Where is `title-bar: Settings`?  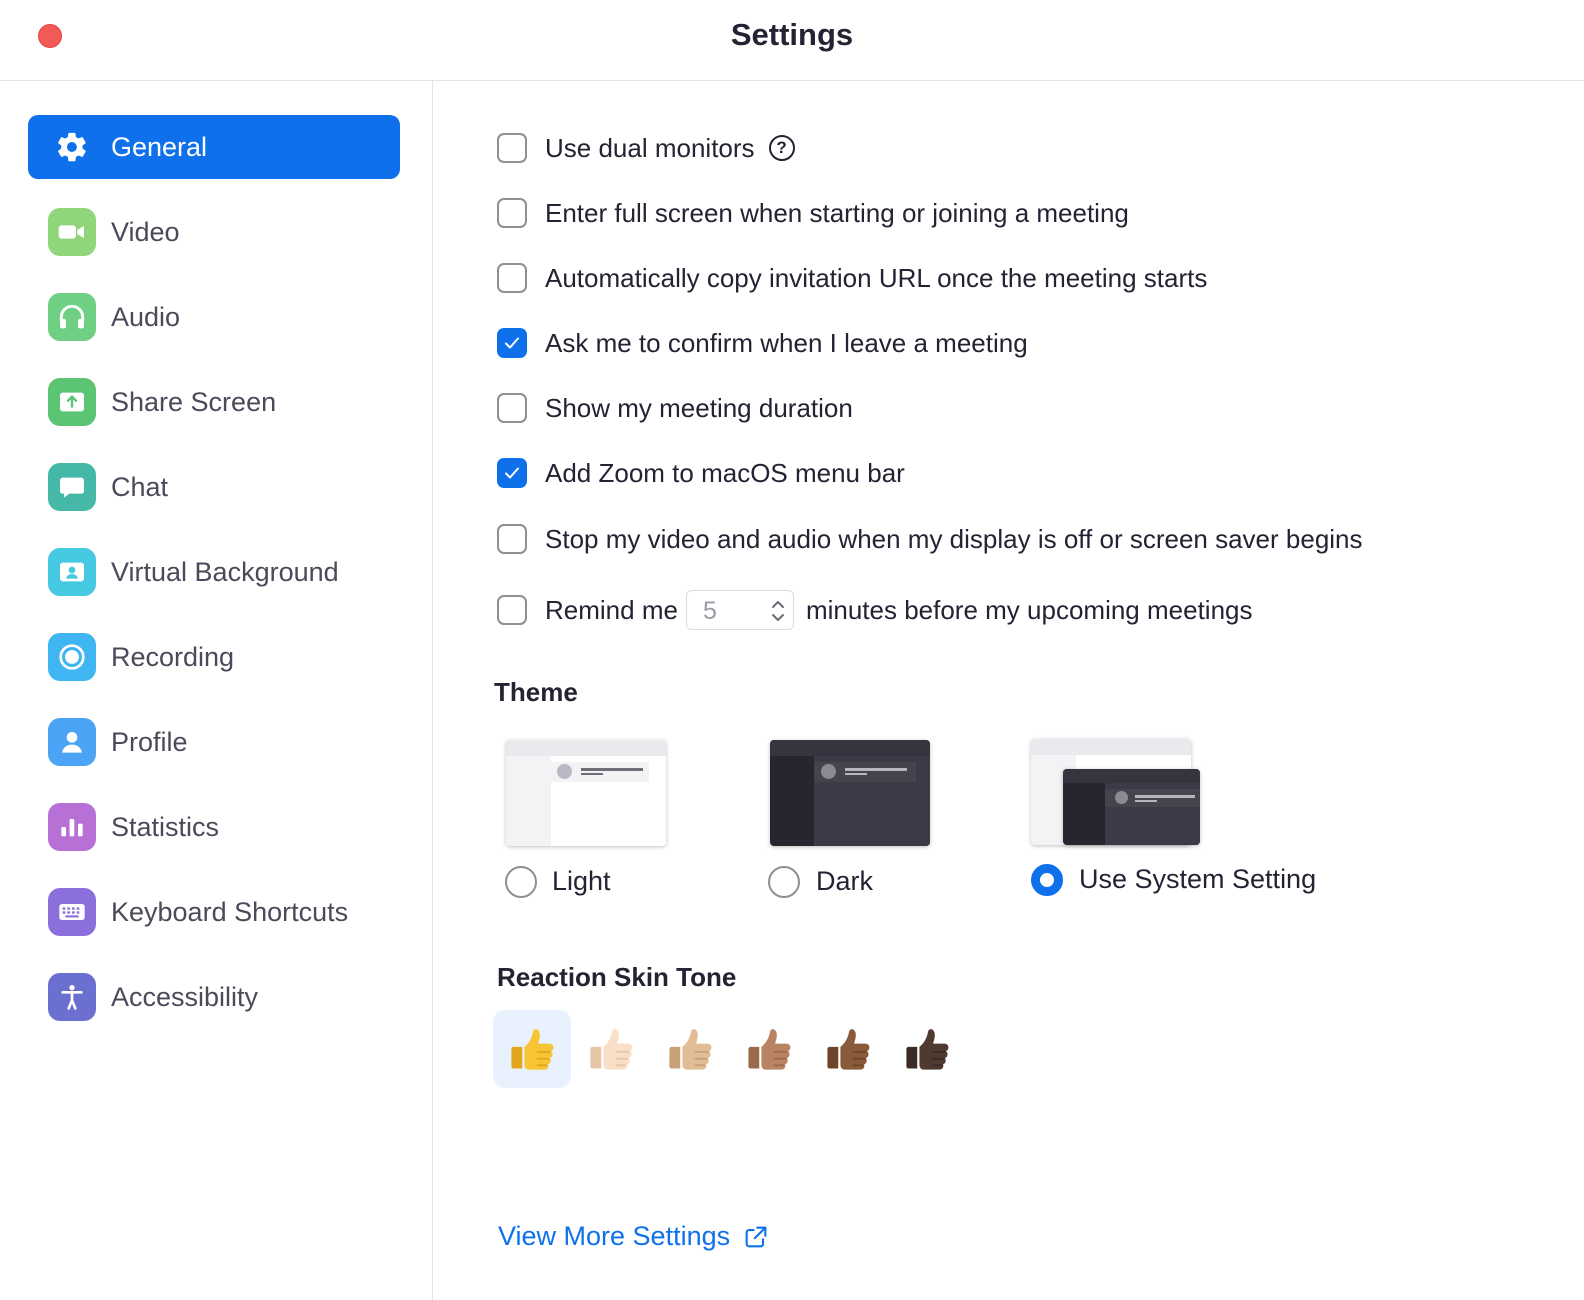 title-bar: Settings is located at coordinates (792, 40).